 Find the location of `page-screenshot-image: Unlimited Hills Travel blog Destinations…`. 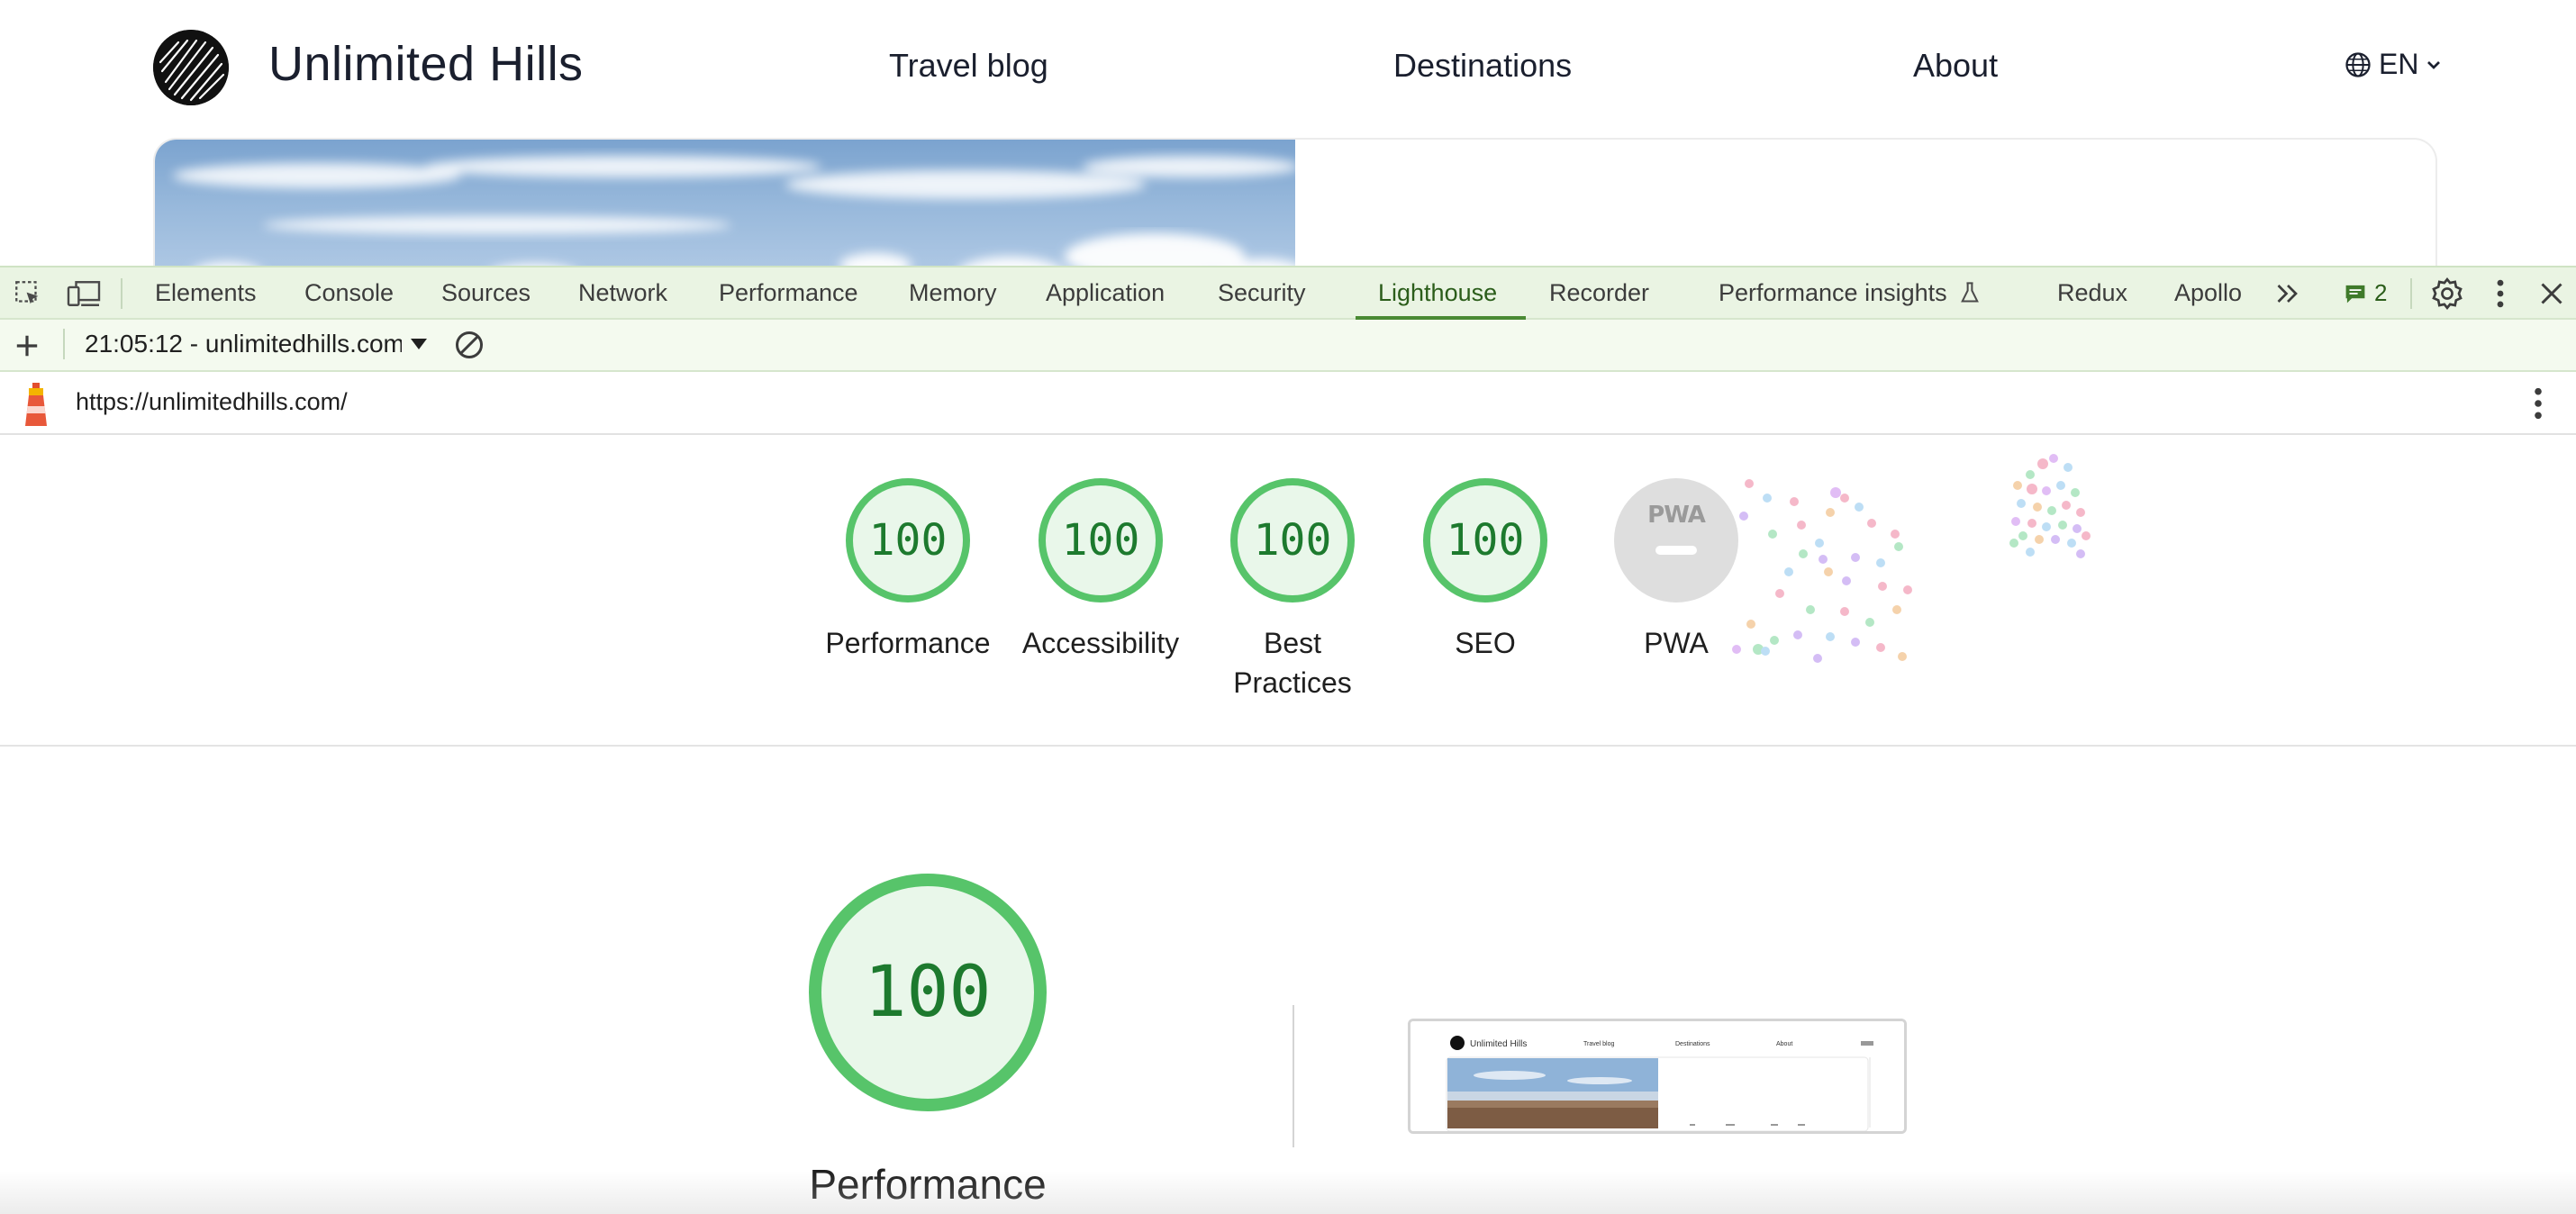

page-screenshot-image: Unlimited Hills Travel blog Destinations… is located at coordinates (1657, 1076).